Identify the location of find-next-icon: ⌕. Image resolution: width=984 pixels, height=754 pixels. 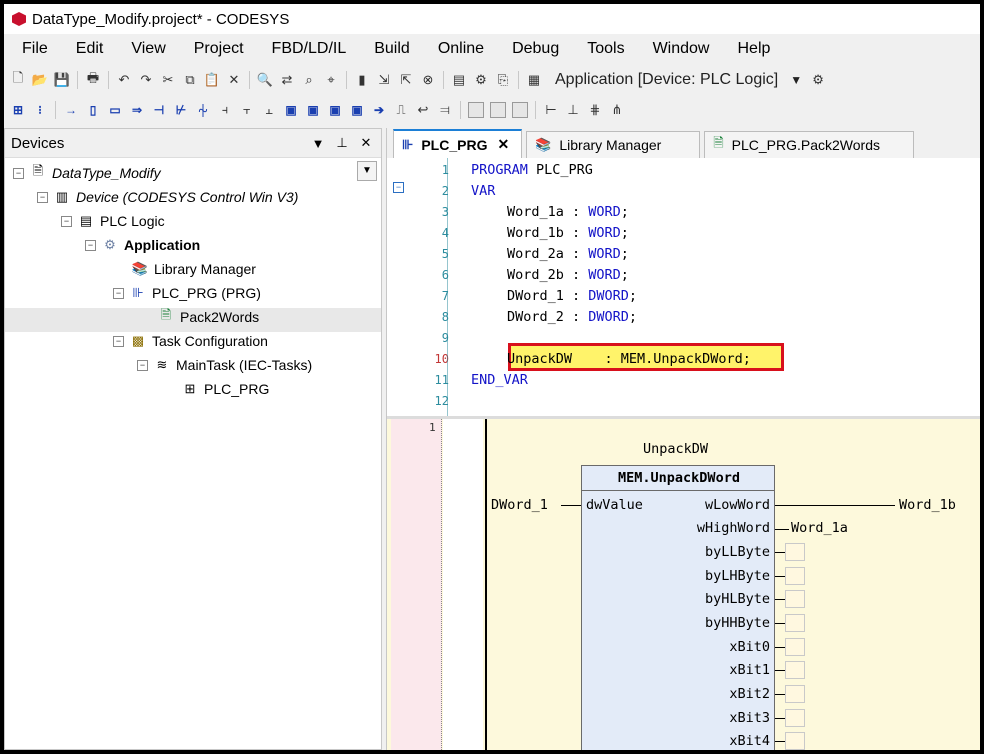
(309, 80).